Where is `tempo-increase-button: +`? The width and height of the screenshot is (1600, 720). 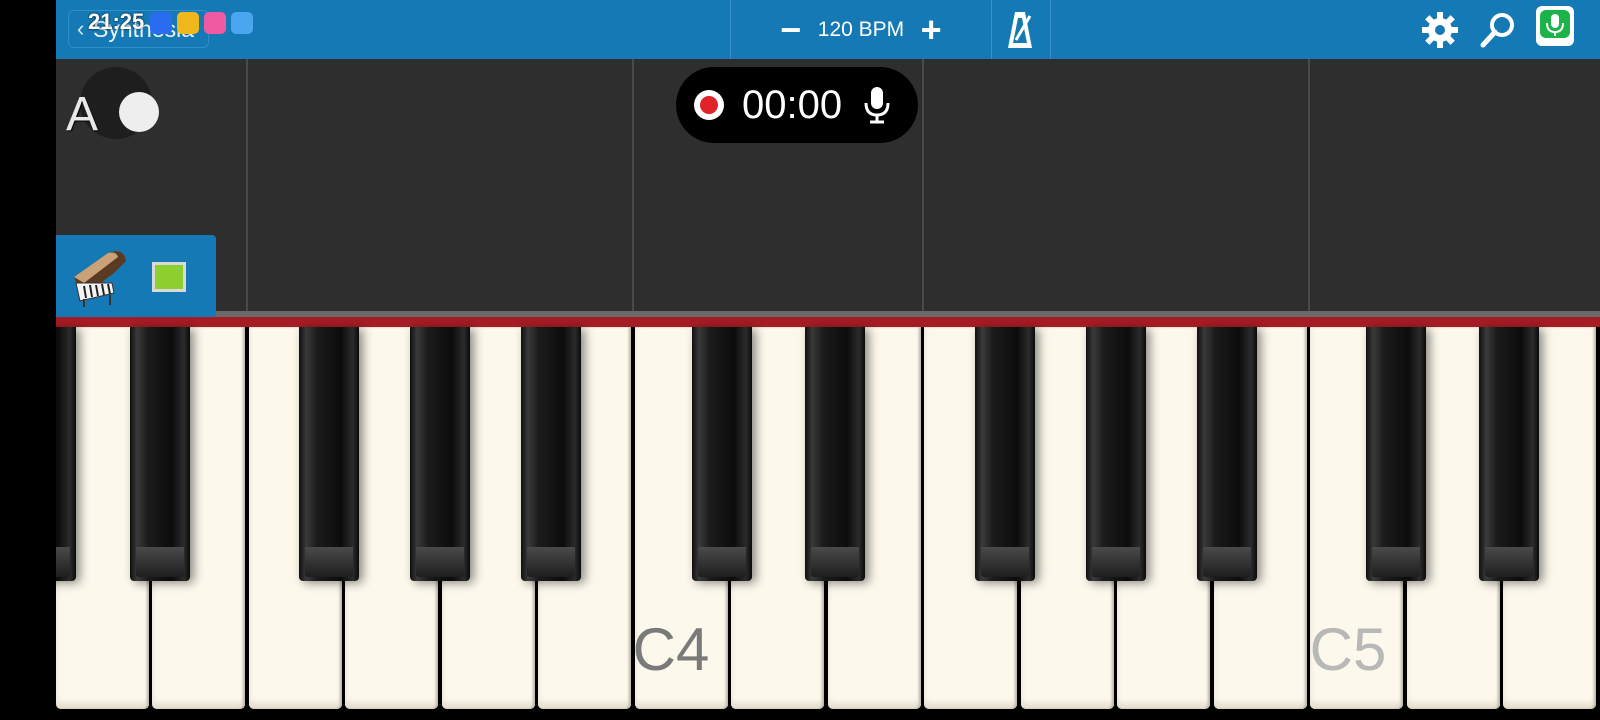
tempo-increase-button: + is located at coordinates (931, 29).